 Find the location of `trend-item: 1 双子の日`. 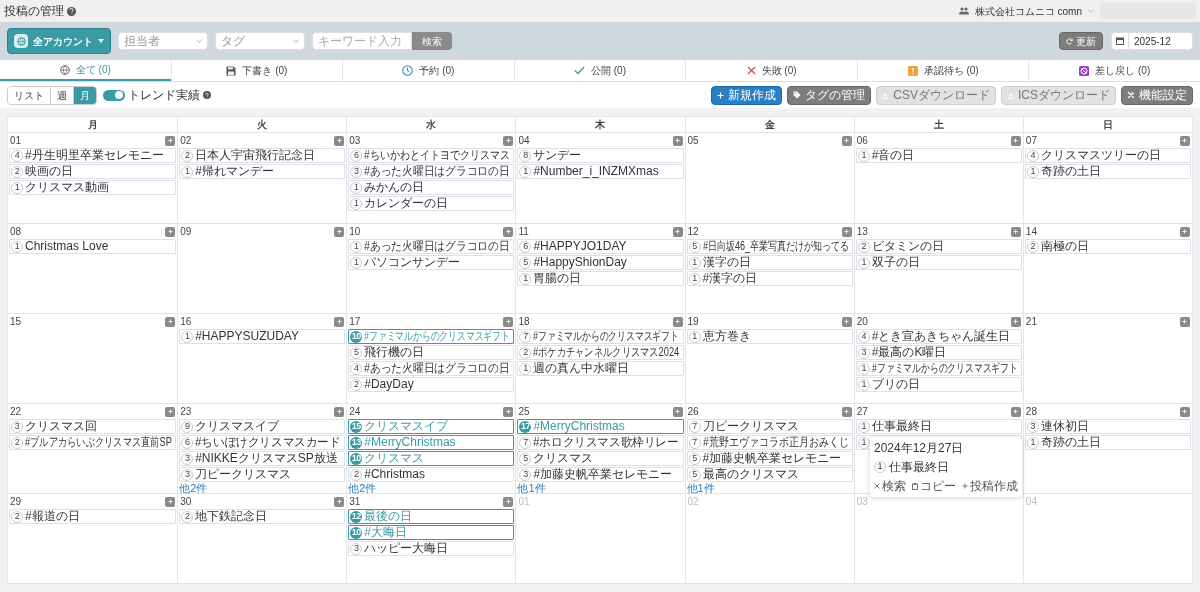

trend-item: 1 双子の日 is located at coordinates (938, 262).